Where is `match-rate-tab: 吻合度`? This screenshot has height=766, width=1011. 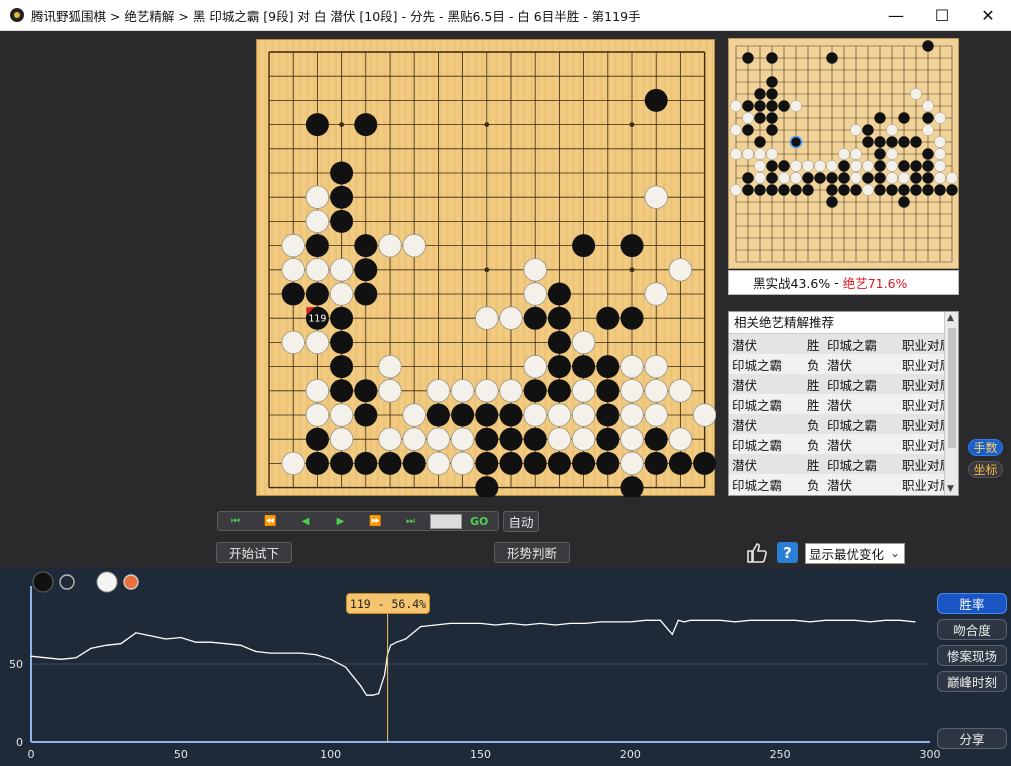
match-rate-tab: 吻合度 is located at coordinates (972, 629).